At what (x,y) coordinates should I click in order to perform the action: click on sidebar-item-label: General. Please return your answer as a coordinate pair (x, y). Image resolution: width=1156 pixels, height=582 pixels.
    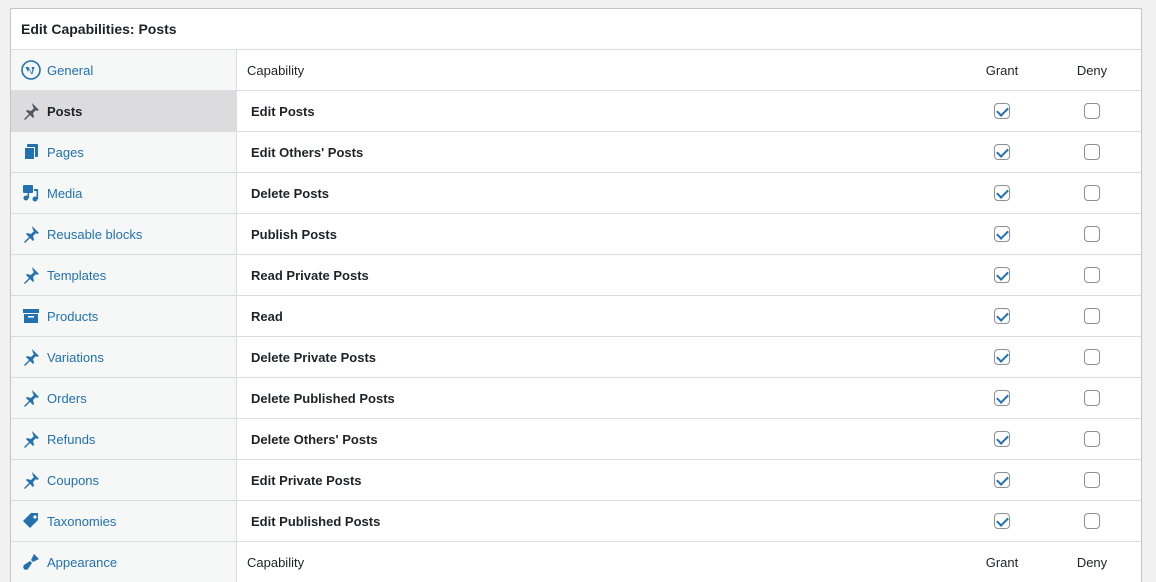
    Looking at the image, I should click on (70, 70).